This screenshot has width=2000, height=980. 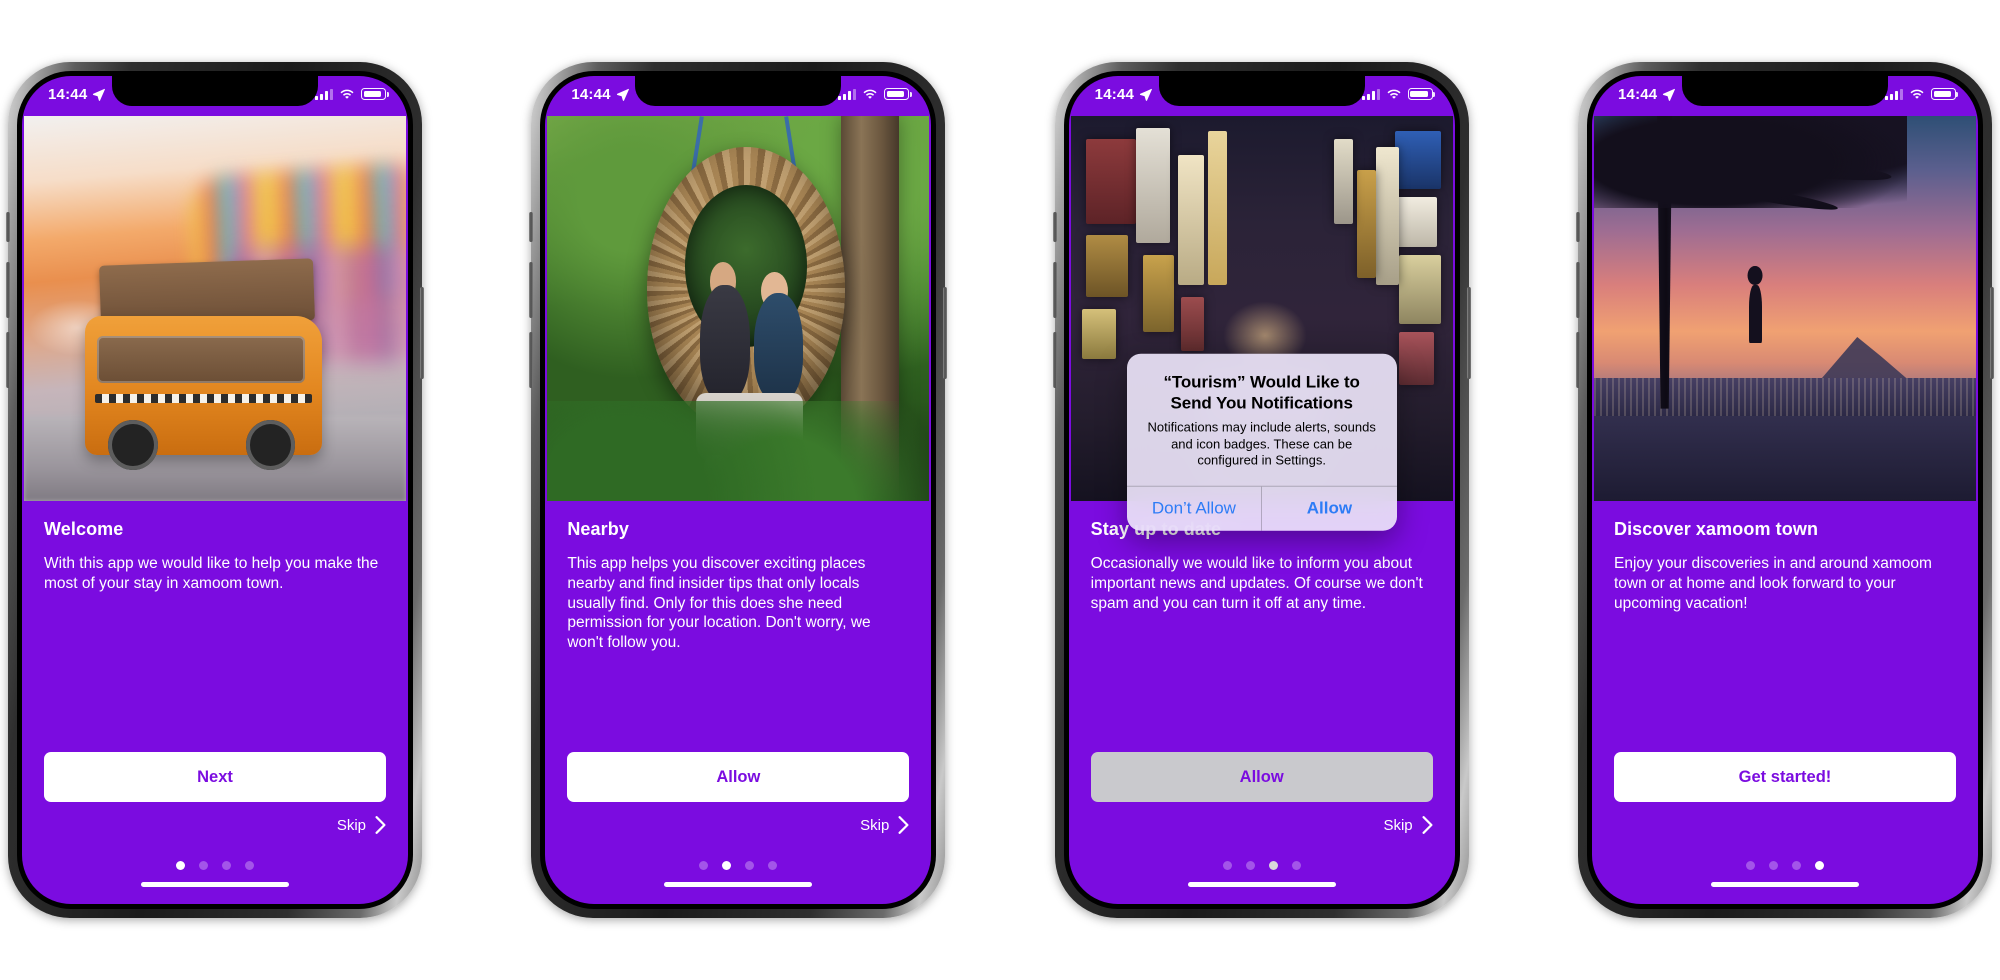 I want to click on sunset-overlook-with-tree-photo, so click(x=1784, y=308).